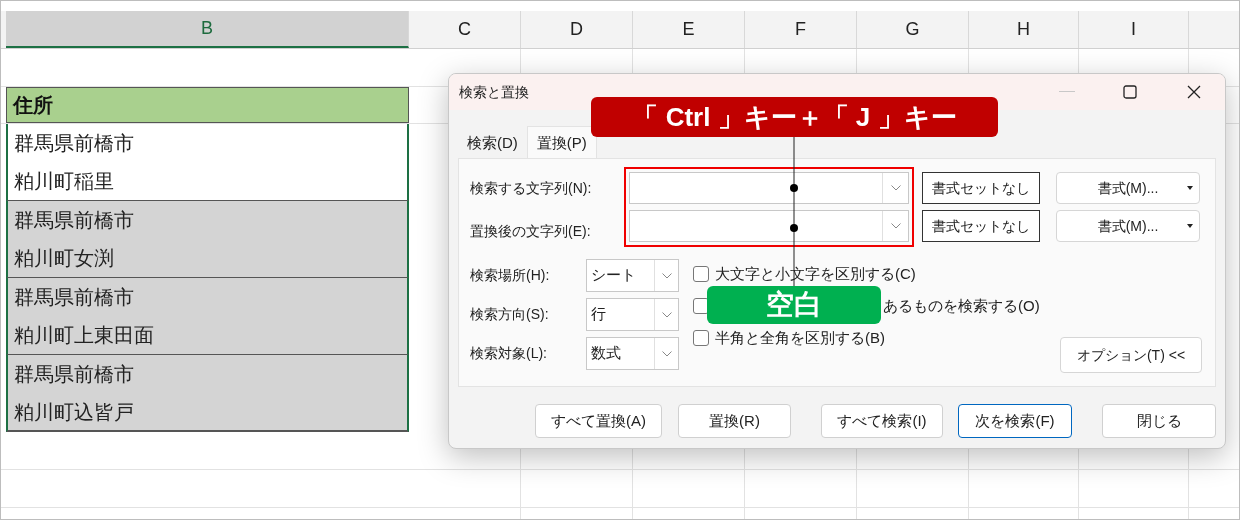 The height and width of the screenshot is (520, 1240). Describe the element at coordinates (561, 142) in the screenshot. I see `tab: 置換(P)` at that location.